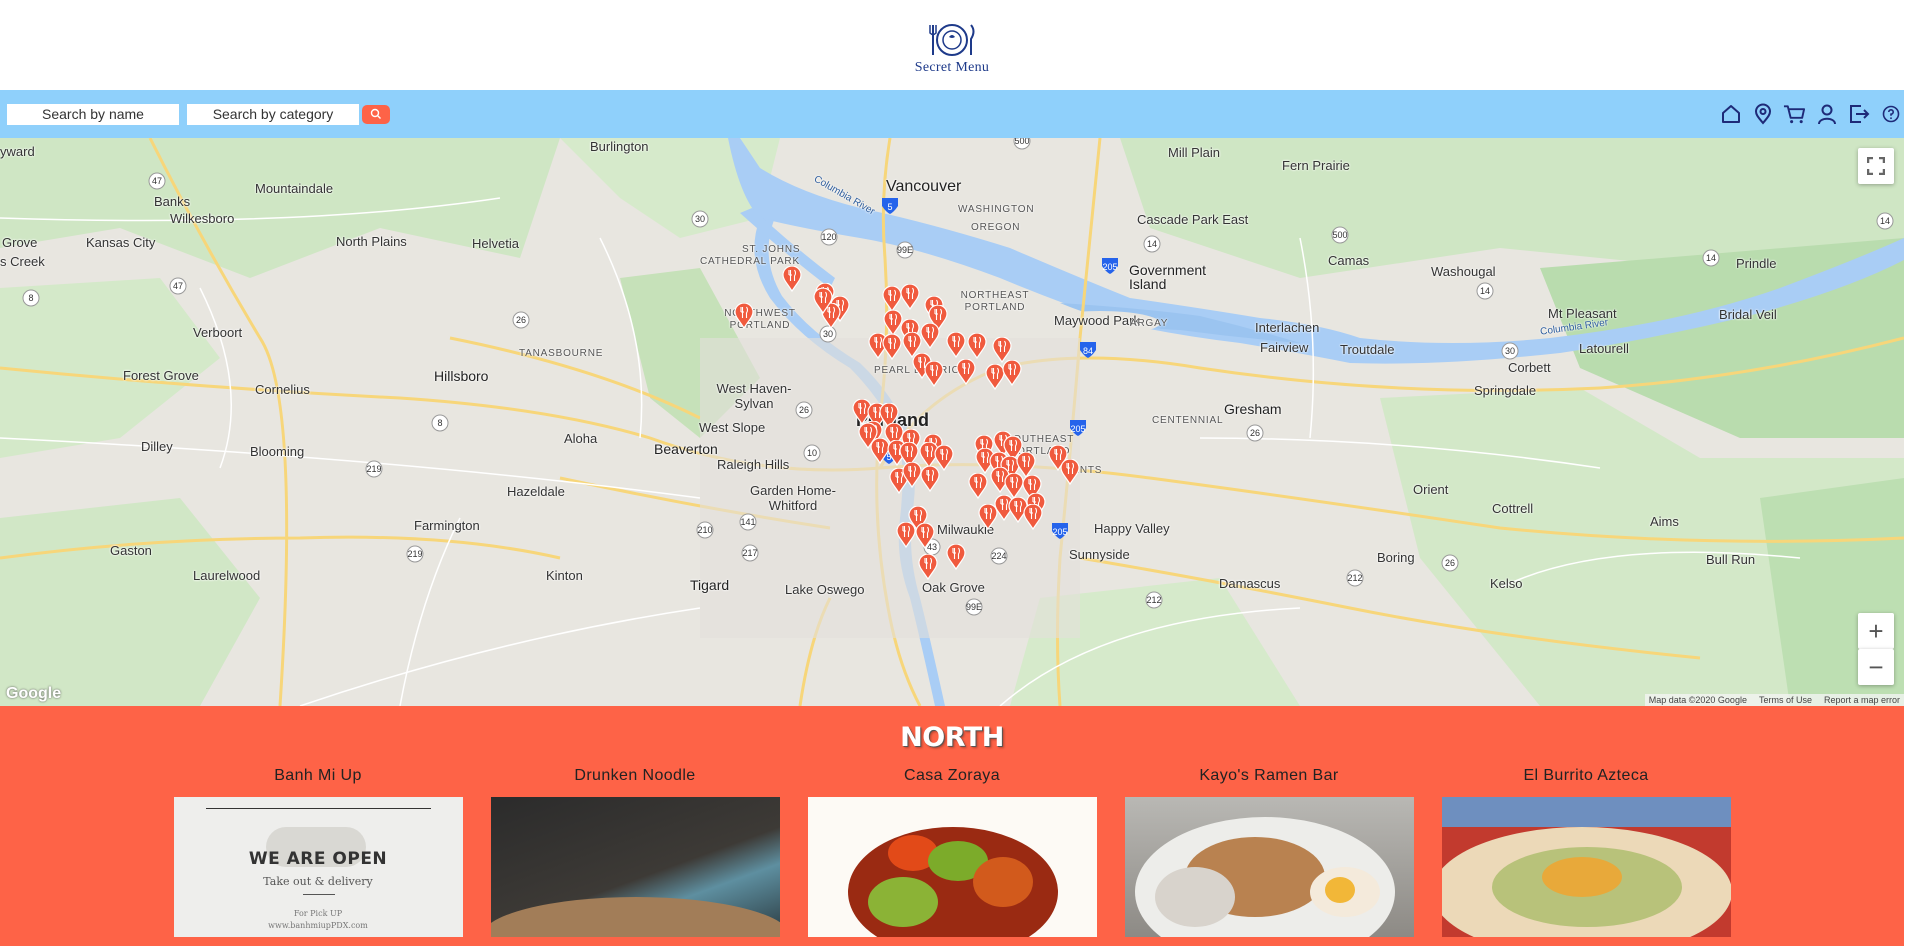  What do you see at coordinates (227, 575) in the screenshot?
I see `map-label: Laurelwood` at bounding box center [227, 575].